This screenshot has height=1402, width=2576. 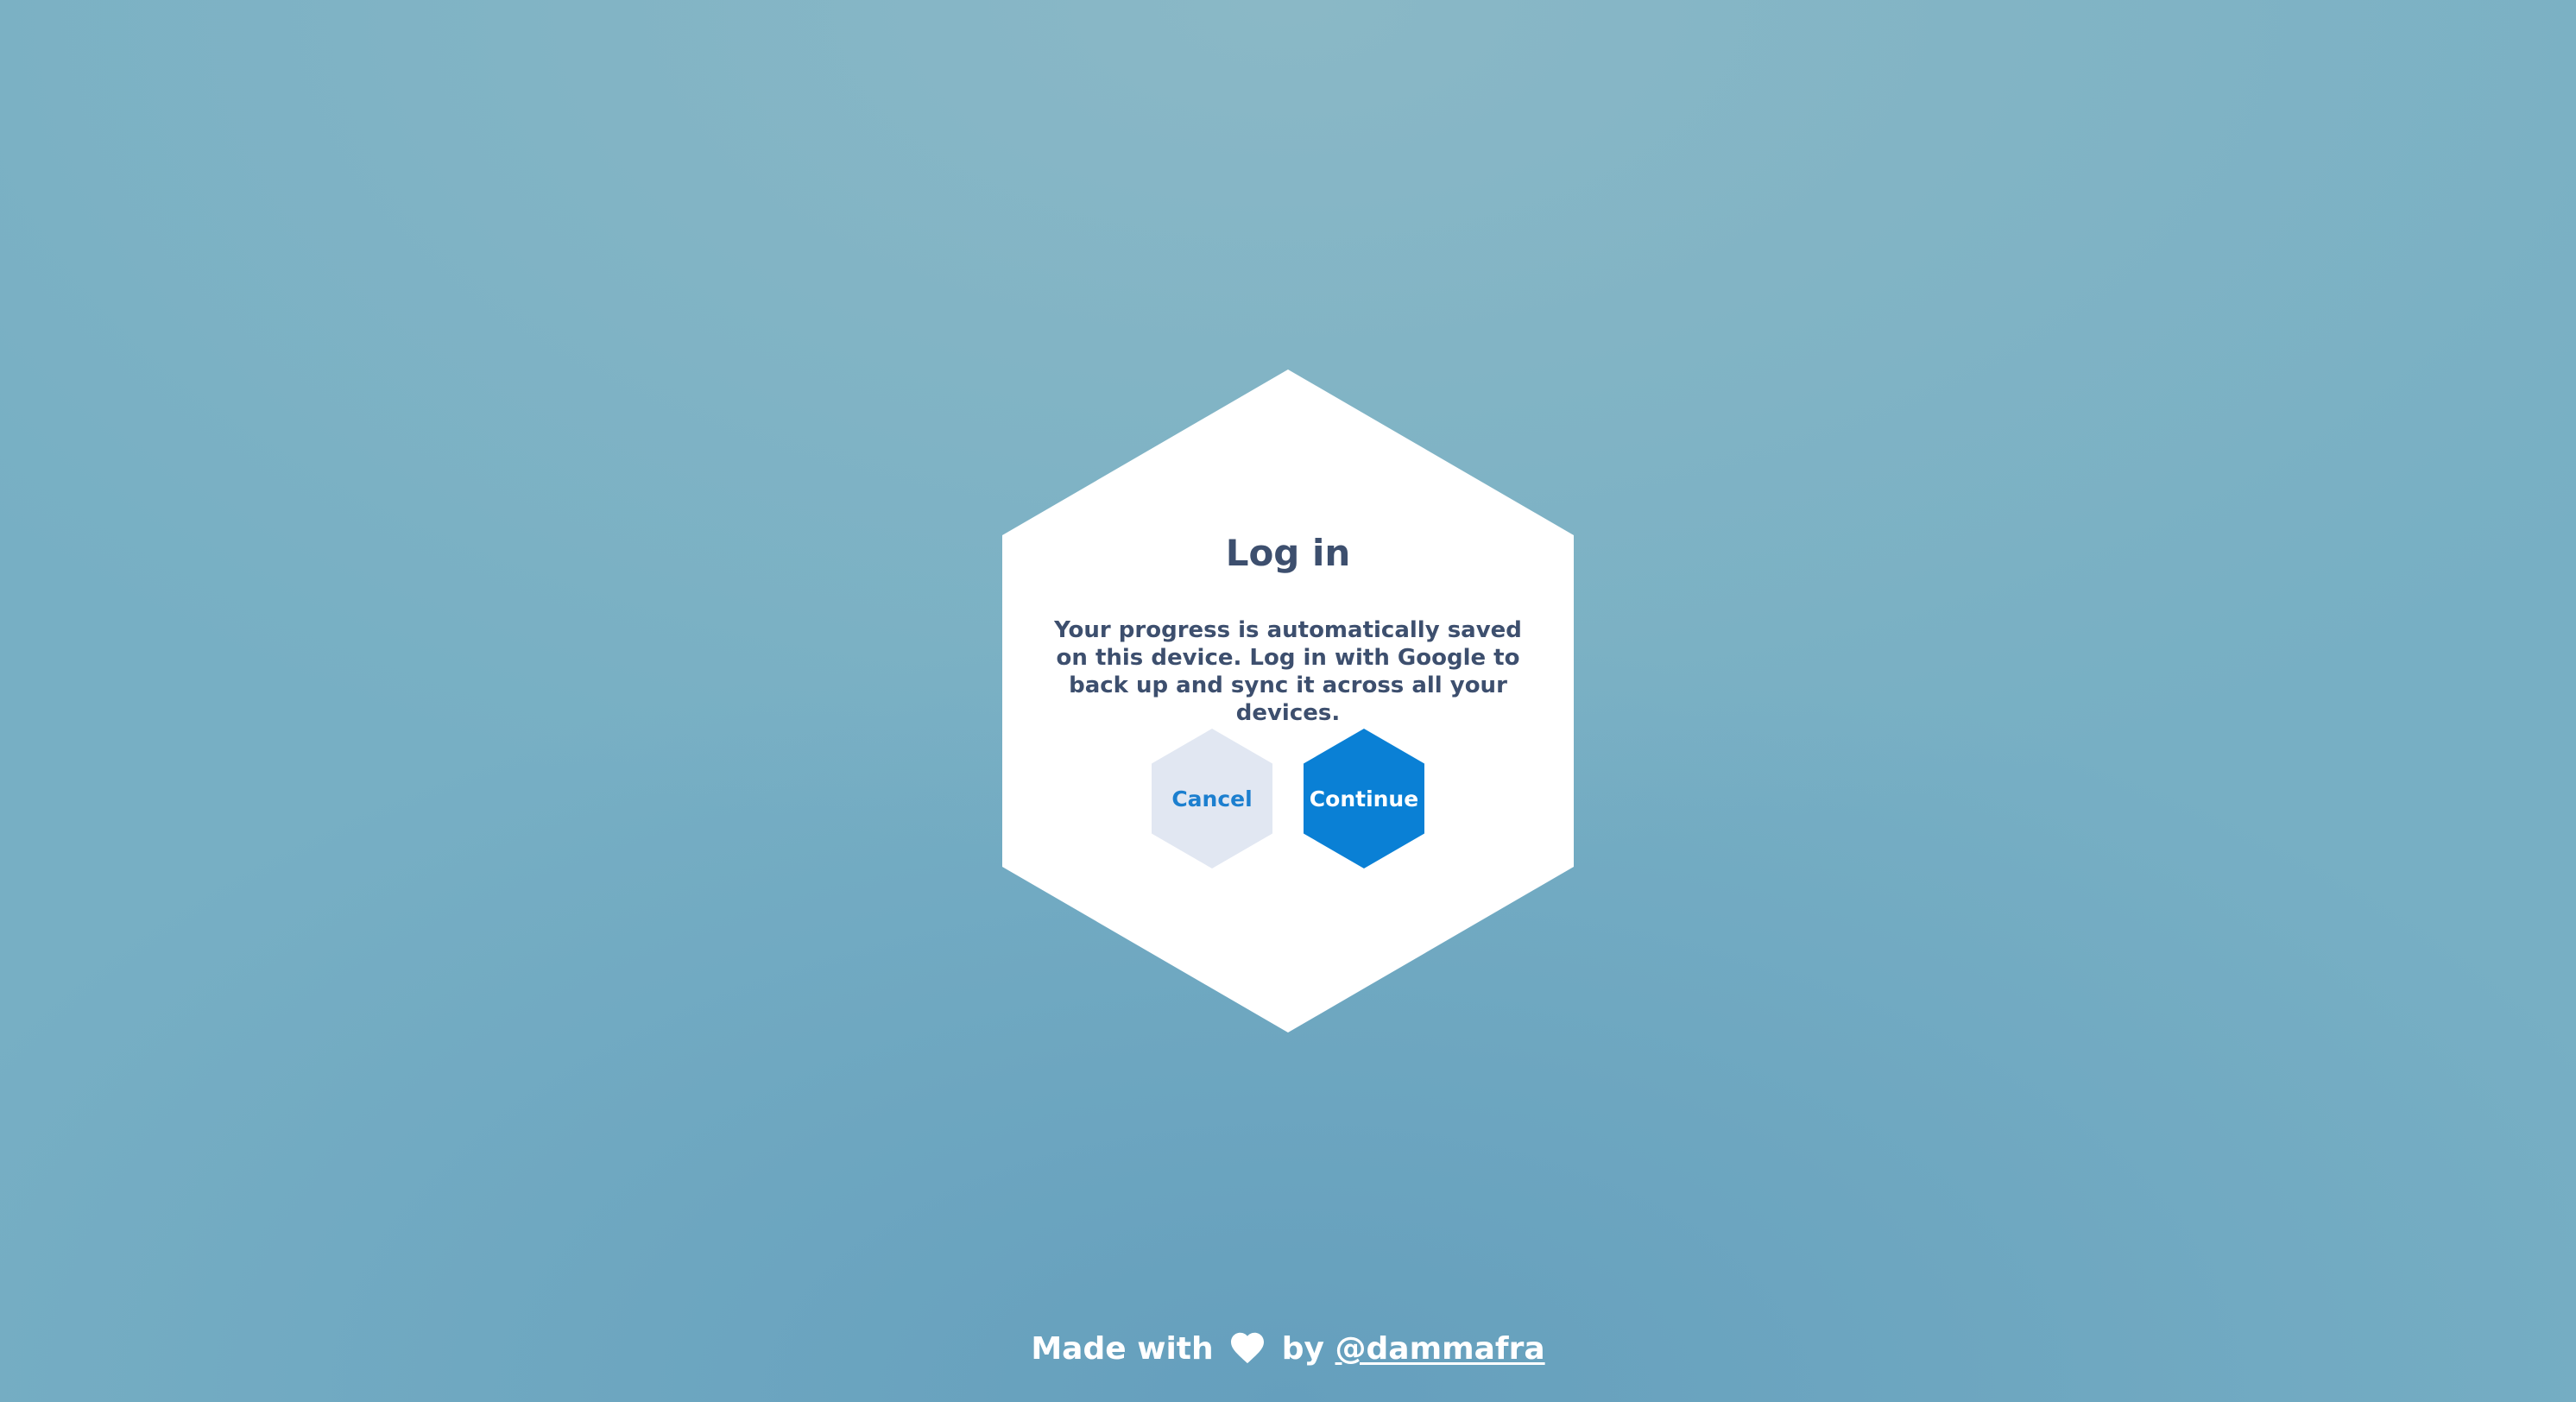 I want to click on footer-credit: Made with by @dammafra, so click(x=1288, y=1349).